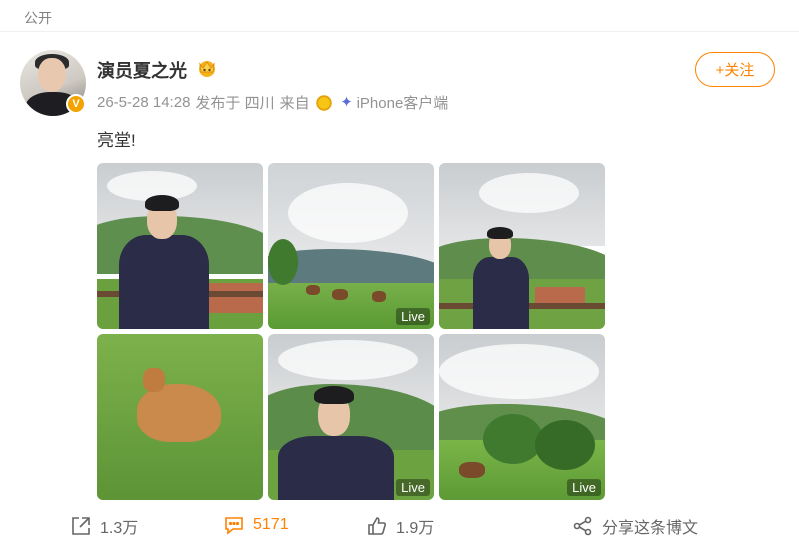 The width and height of the screenshot is (799, 554). What do you see at coordinates (377, 526) in the screenshot?
I see `thumbs-up-icon` at bounding box center [377, 526].